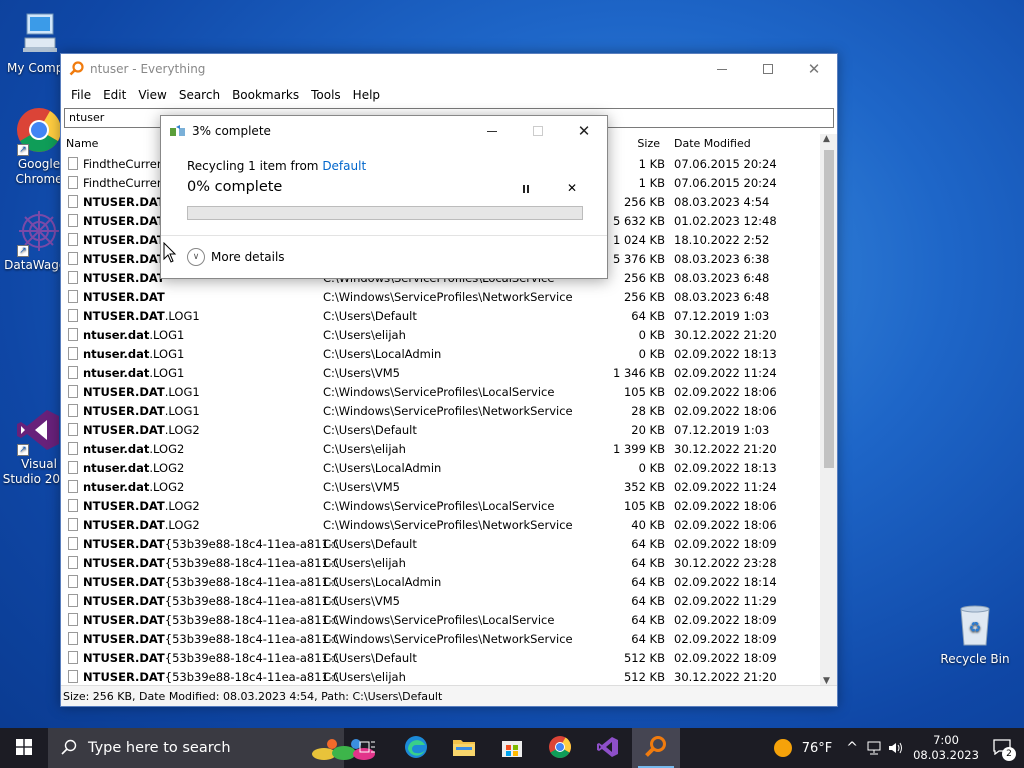  What do you see at coordinates (464, 748) in the screenshot?
I see `taskbar-file-explorer` at bounding box center [464, 748].